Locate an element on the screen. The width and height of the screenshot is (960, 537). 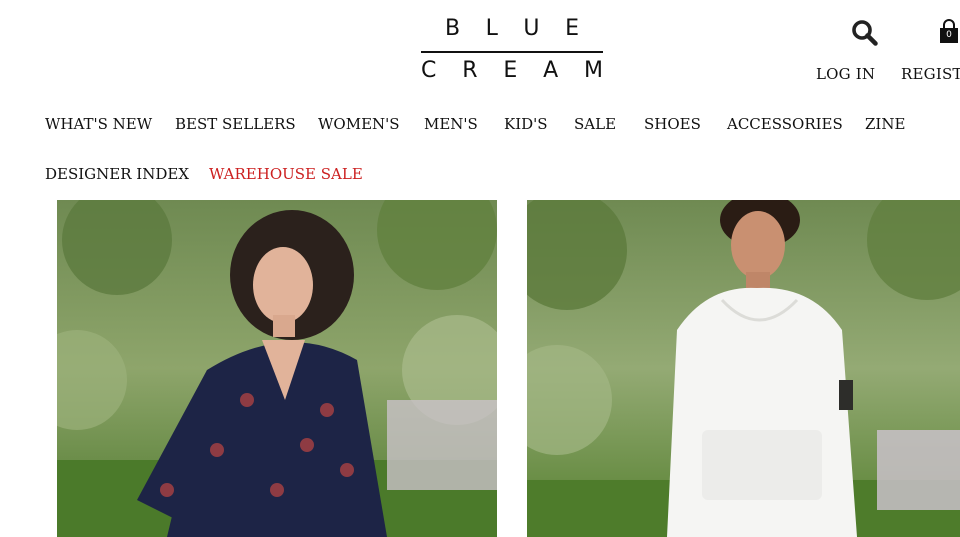
nav-item-womens: WOMEN'S is located at coordinates (359, 124).